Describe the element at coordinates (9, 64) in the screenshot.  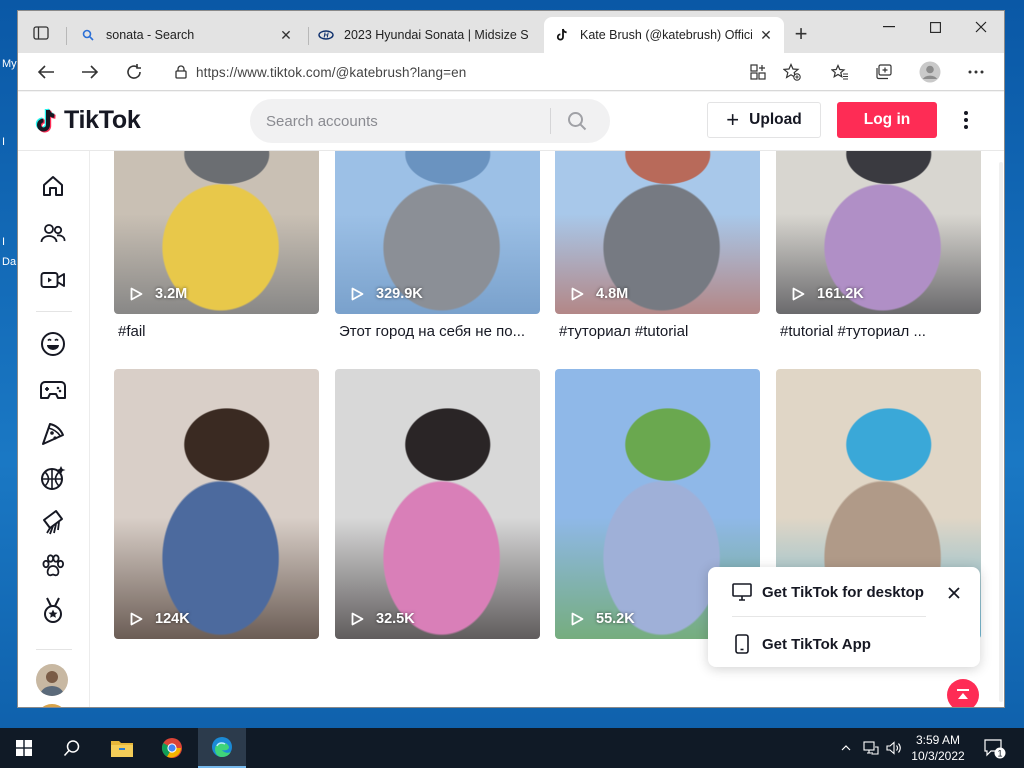
I see `desktop-label: My` at that location.